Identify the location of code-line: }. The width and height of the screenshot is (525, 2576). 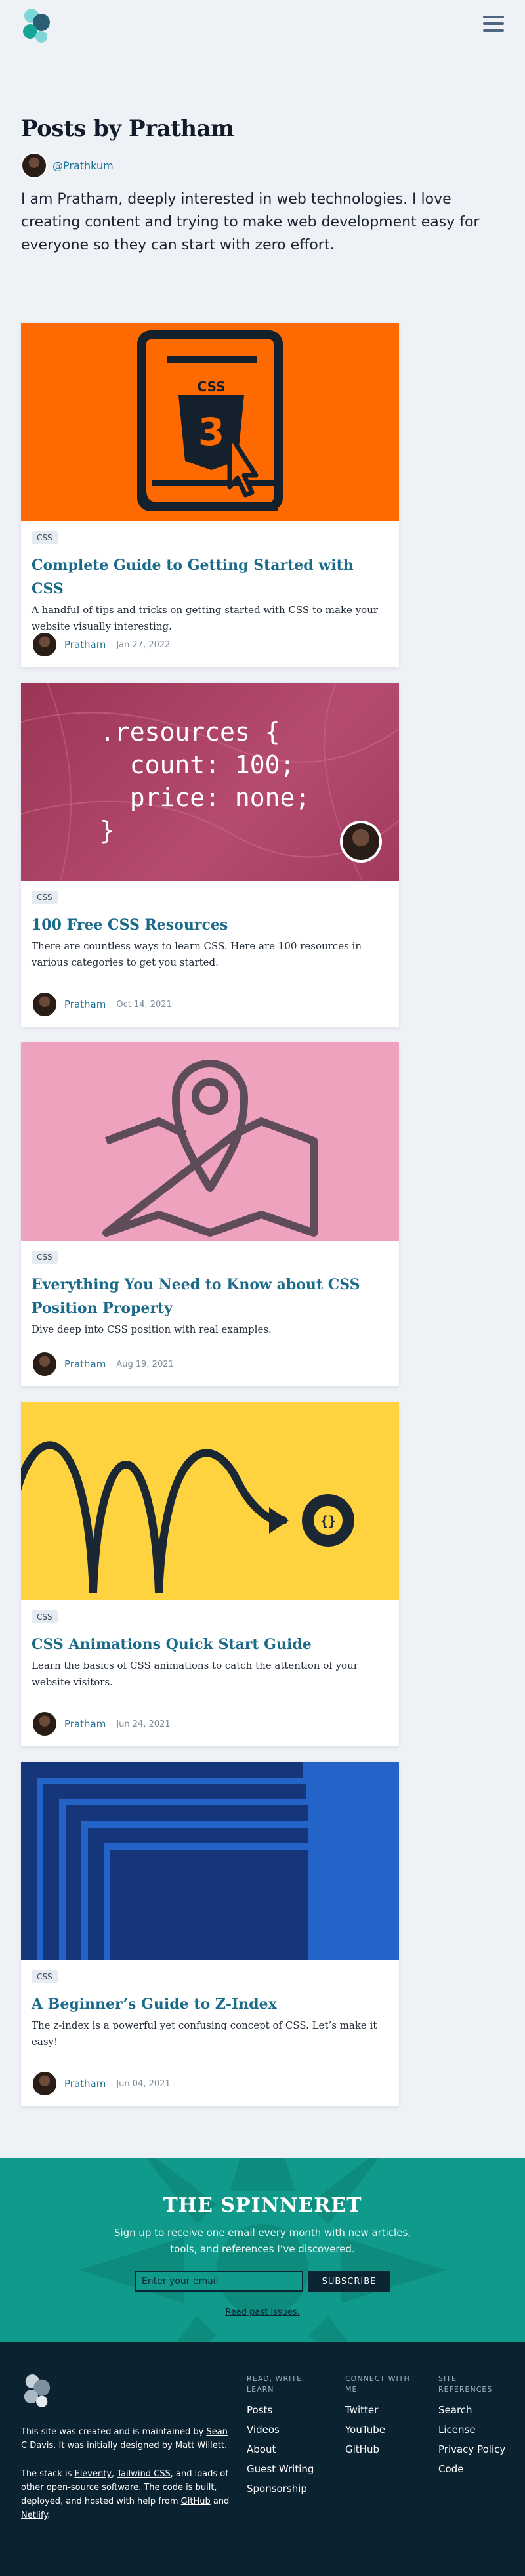
(107, 830).